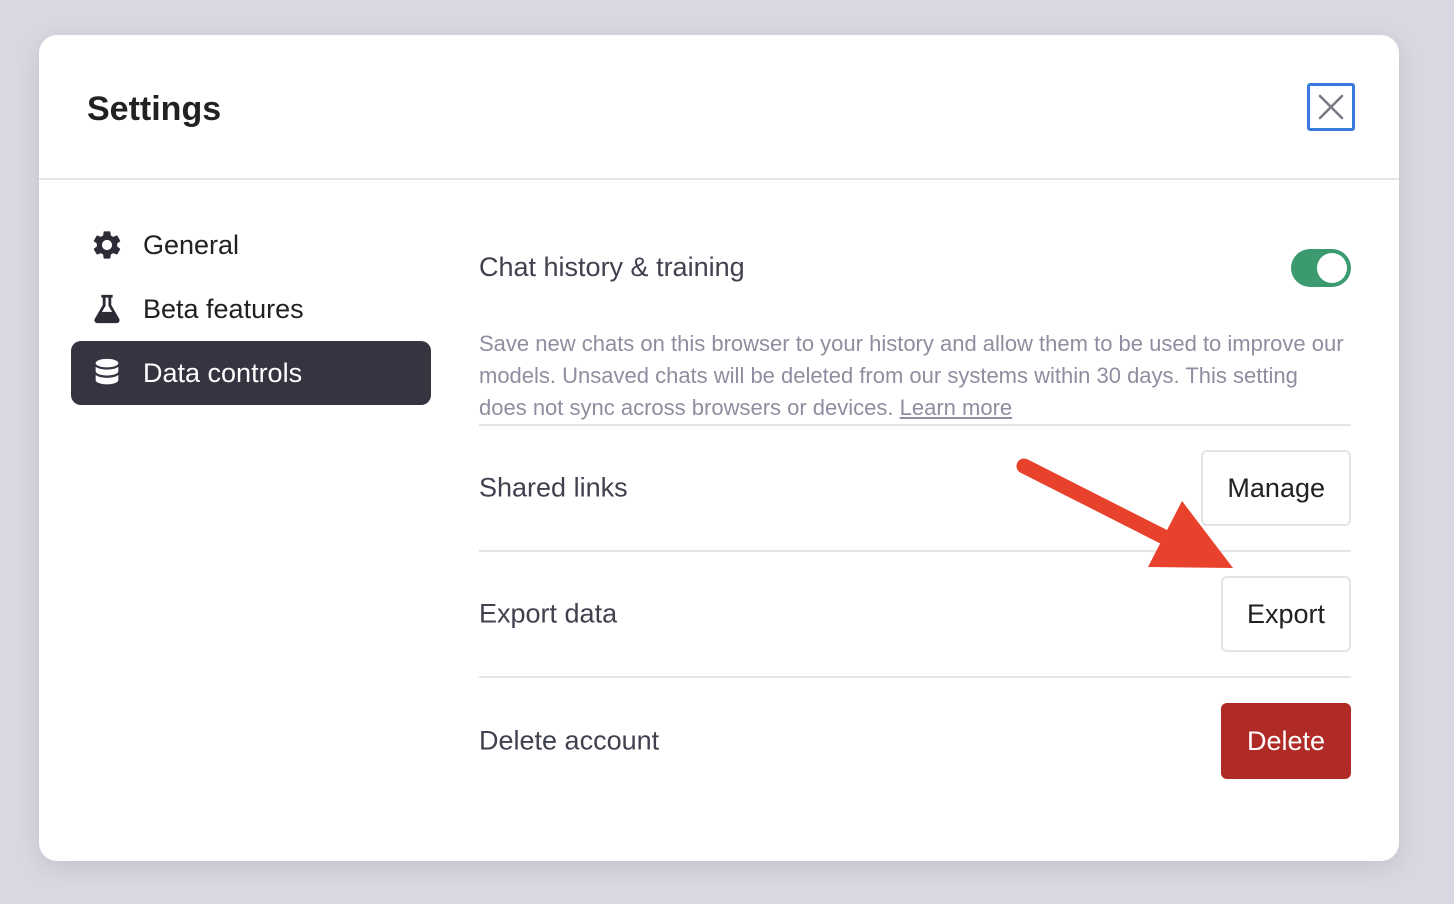 This screenshot has width=1454, height=904. Describe the element at coordinates (548, 613) in the screenshot. I see `export-data-label: Export data` at that location.